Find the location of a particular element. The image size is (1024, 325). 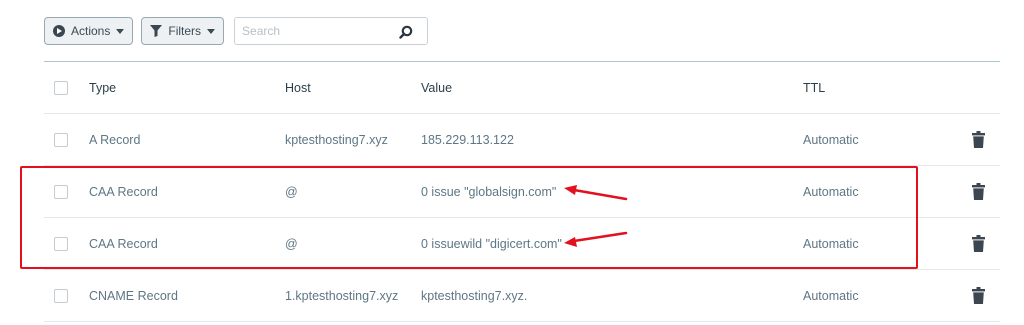

record-host: 1.kptesthosting7.xyz is located at coordinates (342, 296).